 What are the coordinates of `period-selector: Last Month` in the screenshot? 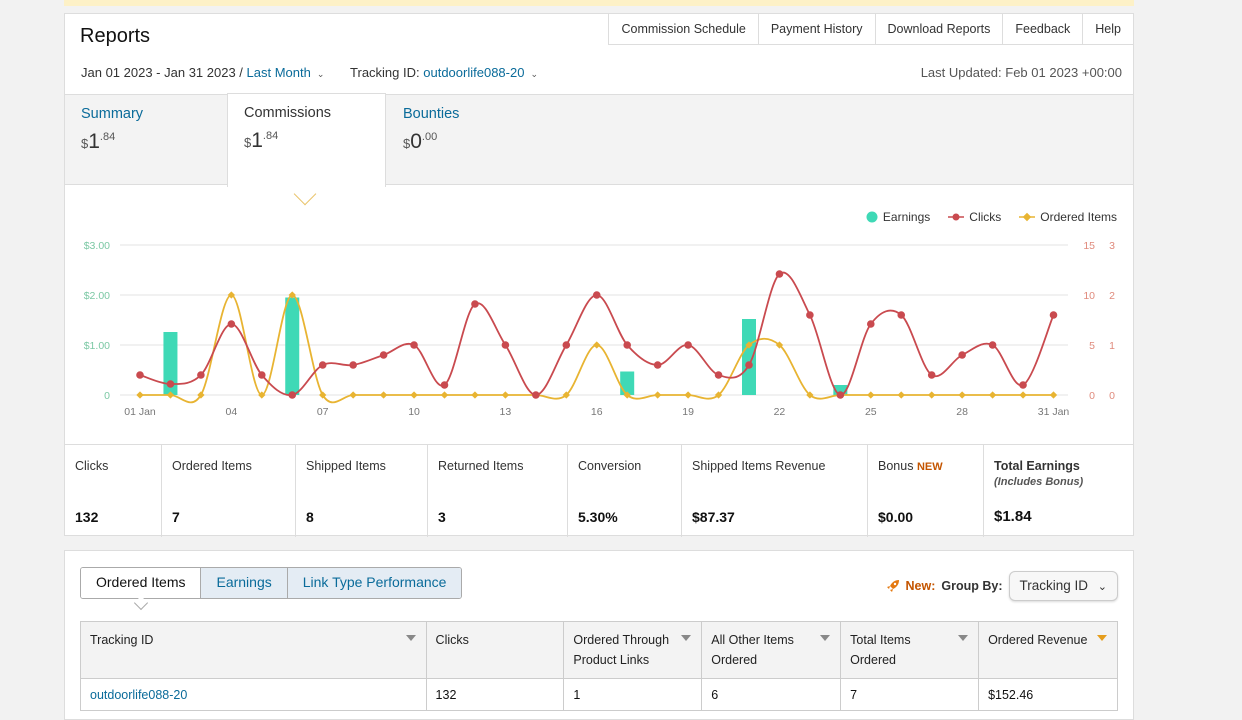 It's located at (279, 72).